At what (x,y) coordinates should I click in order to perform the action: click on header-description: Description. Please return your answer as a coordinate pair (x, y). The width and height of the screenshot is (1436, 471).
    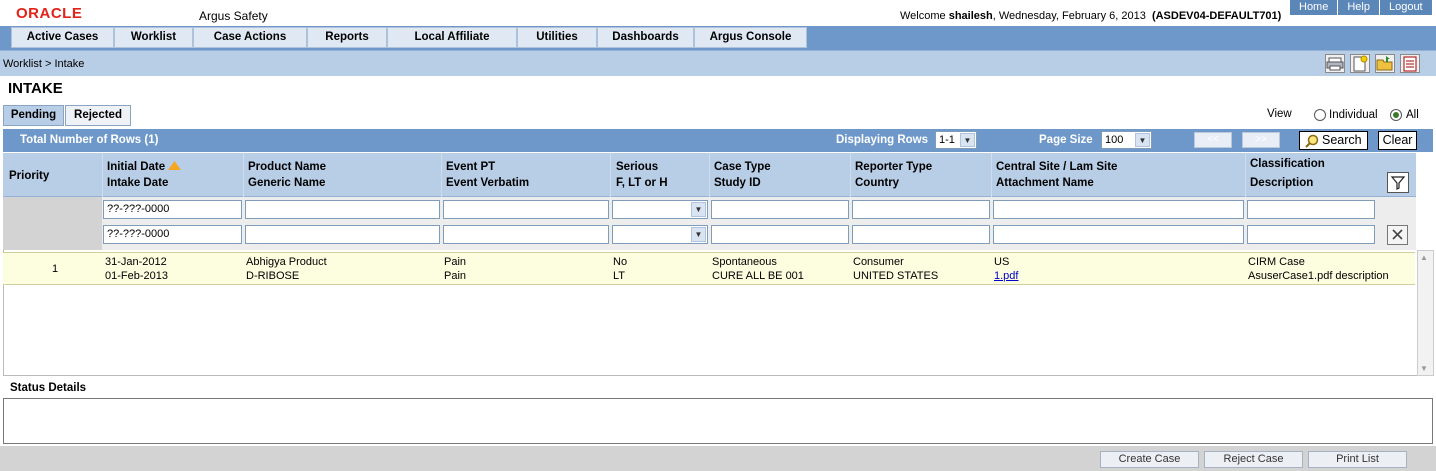
    Looking at the image, I should click on (1281, 183).